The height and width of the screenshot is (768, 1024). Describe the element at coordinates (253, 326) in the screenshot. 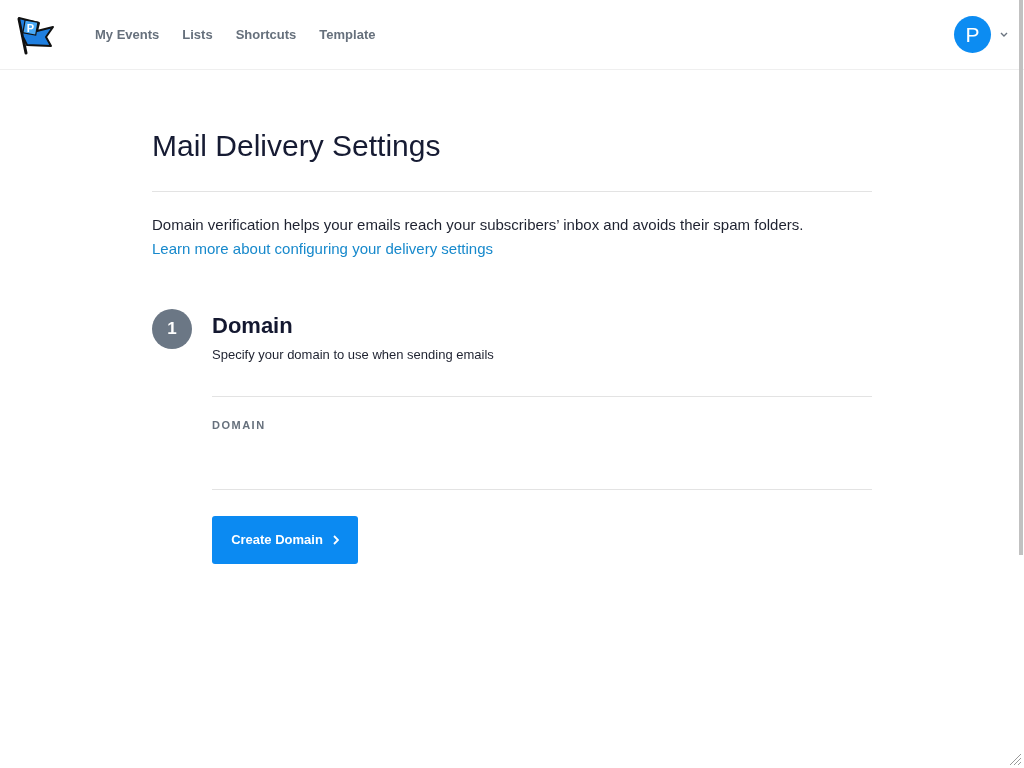

I see `step-title: Domain` at that location.